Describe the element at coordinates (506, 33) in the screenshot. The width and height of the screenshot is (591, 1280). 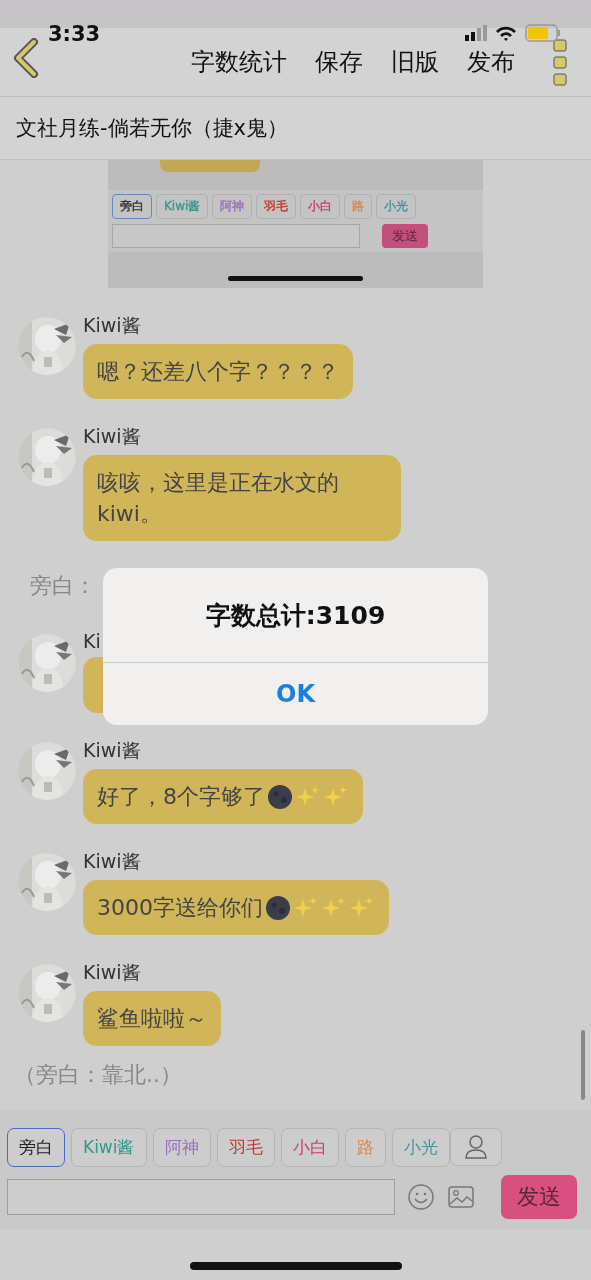
I see `wifi-icon` at that location.